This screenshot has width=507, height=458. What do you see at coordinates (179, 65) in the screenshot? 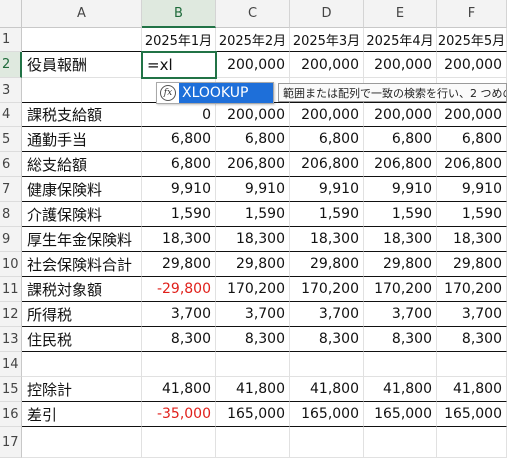
I see `active-cell-editor: =xl` at bounding box center [179, 65].